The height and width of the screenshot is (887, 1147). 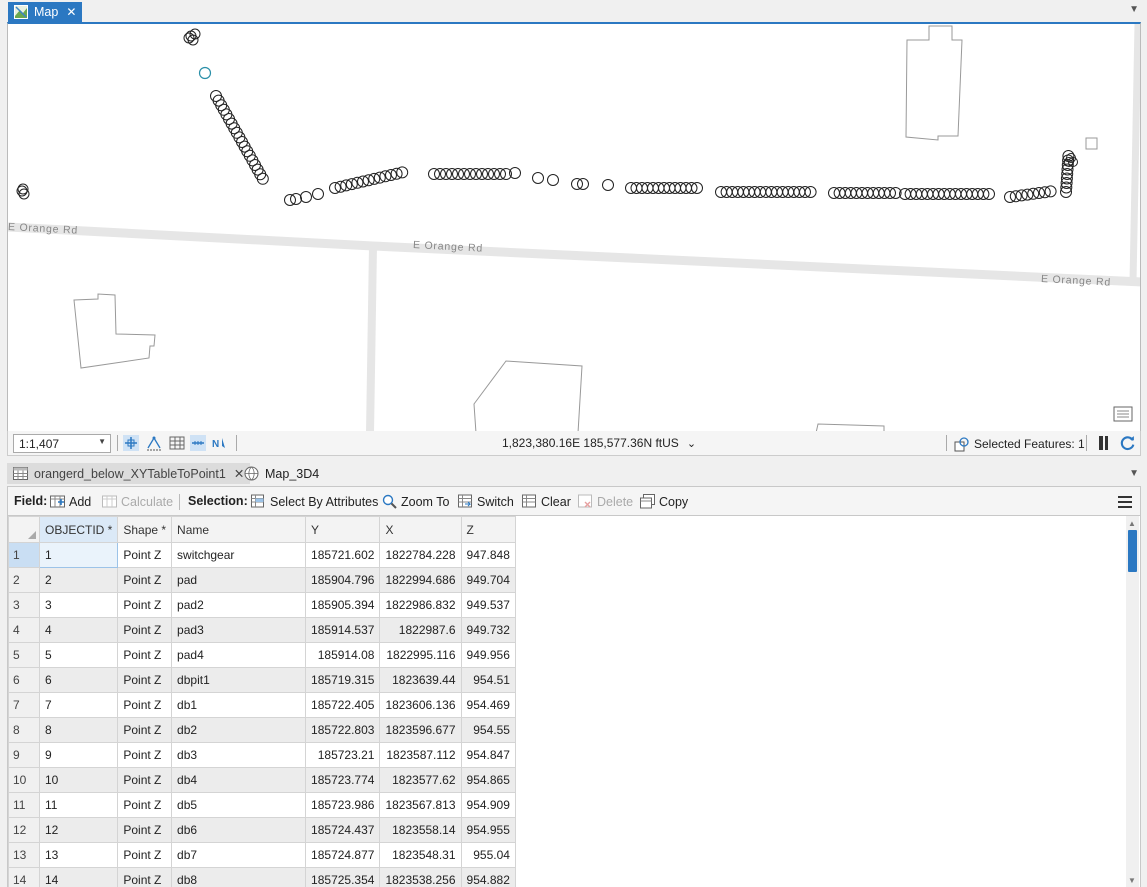 I want to click on row-number: 1, so click(x=24, y=555).